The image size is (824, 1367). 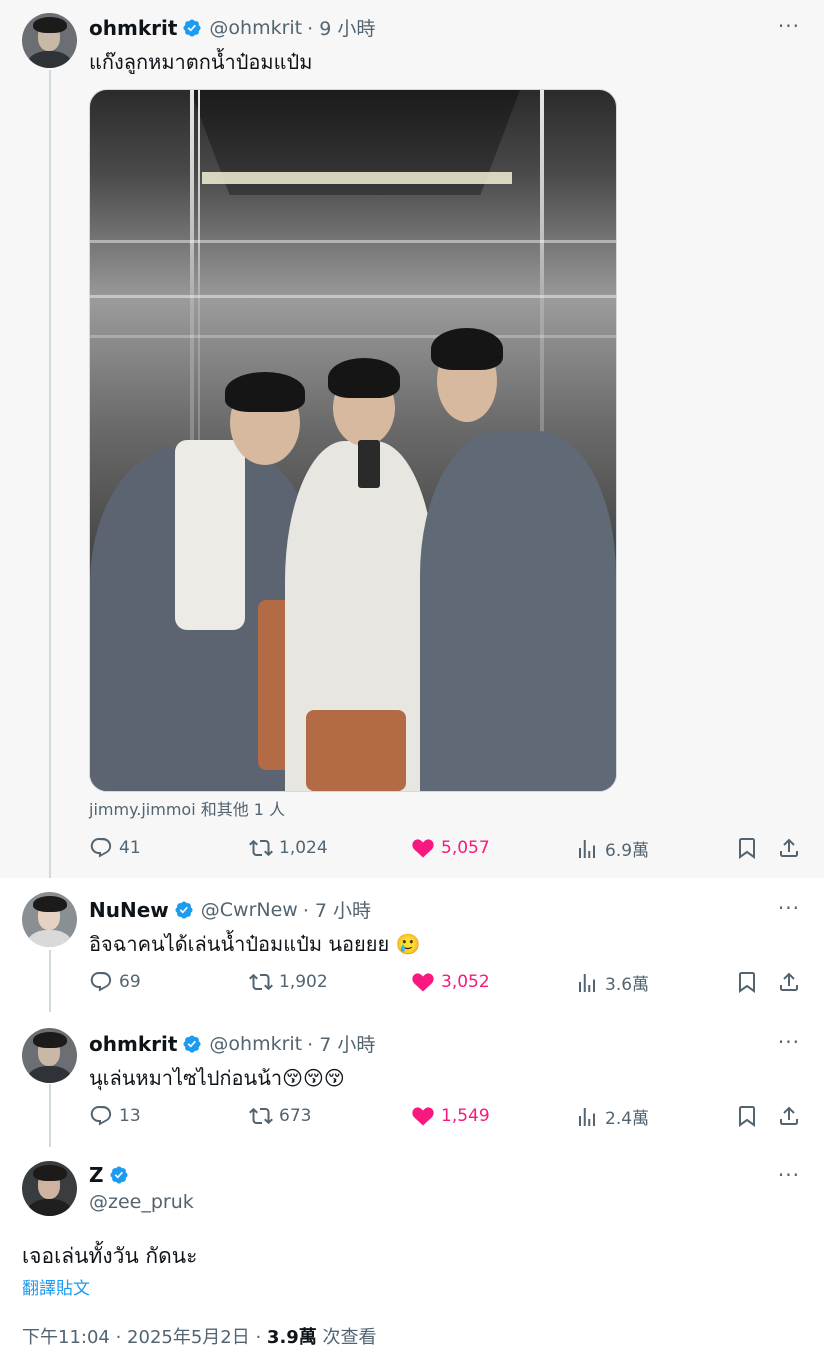 What do you see at coordinates (144, 1337) in the screenshot?
I see `post-time: 下午11:04 · 2025年5月2日 ·` at bounding box center [144, 1337].